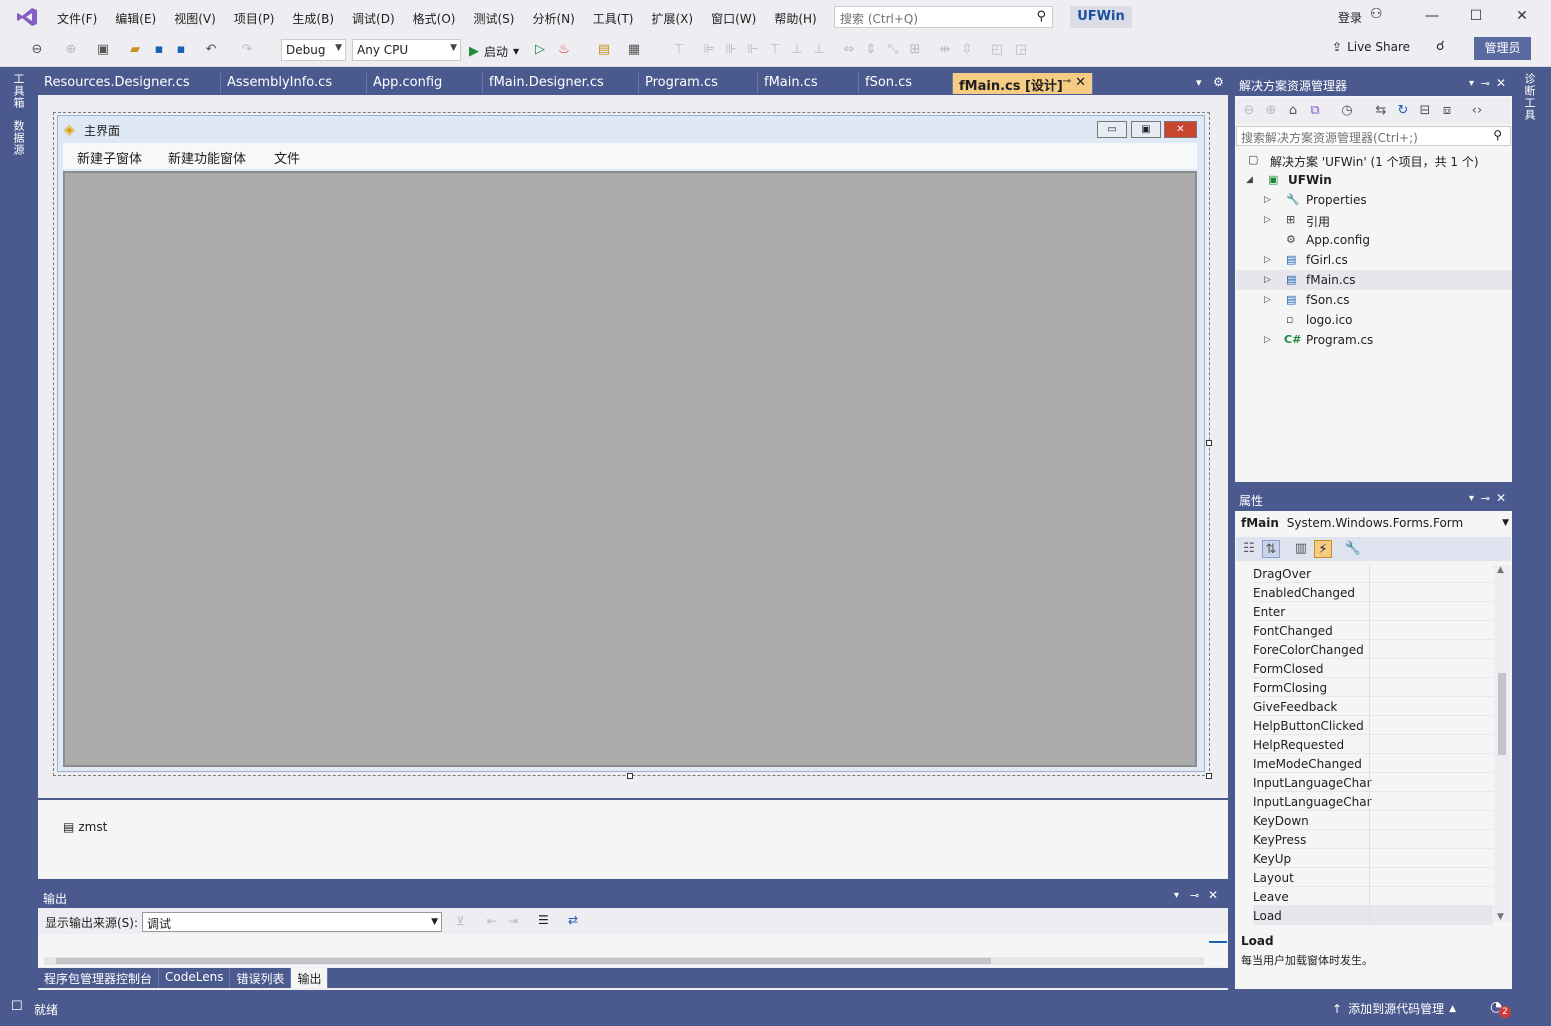  I want to click on tree-app-config: ⚙ App.config, so click(1374, 240).